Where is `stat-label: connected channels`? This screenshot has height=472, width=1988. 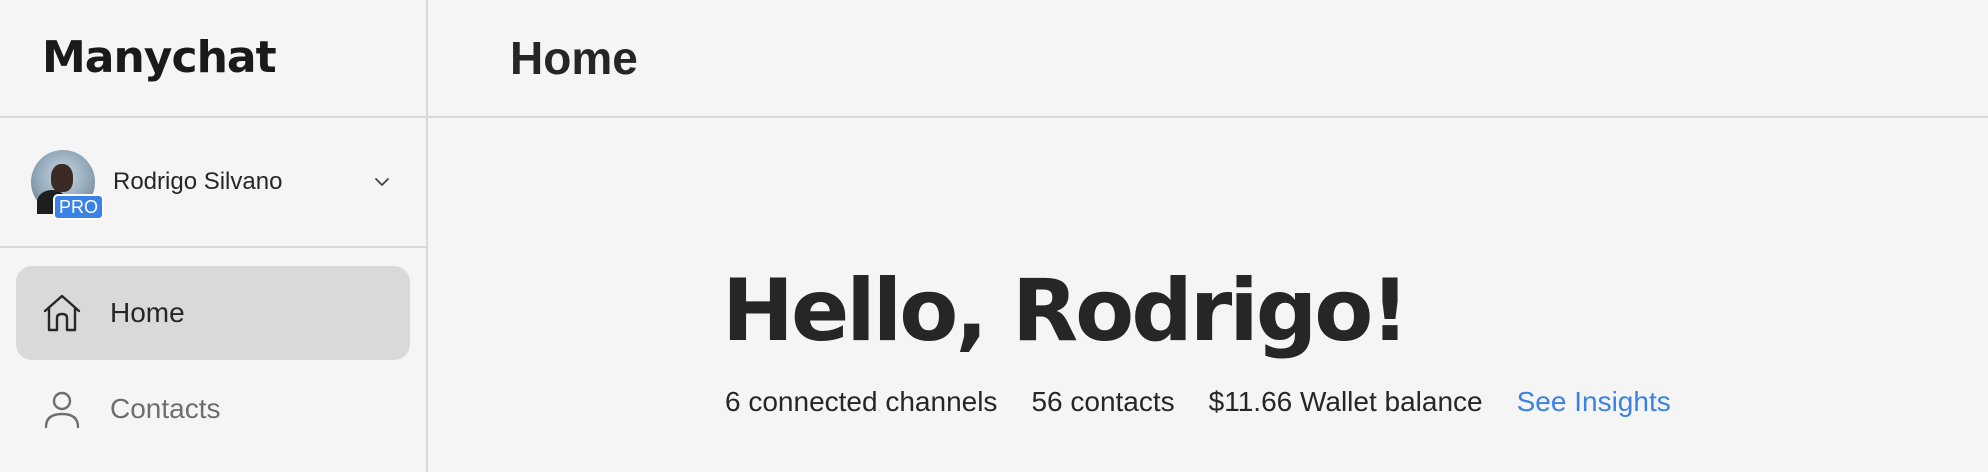
stat-label: connected channels is located at coordinates (873, 401).